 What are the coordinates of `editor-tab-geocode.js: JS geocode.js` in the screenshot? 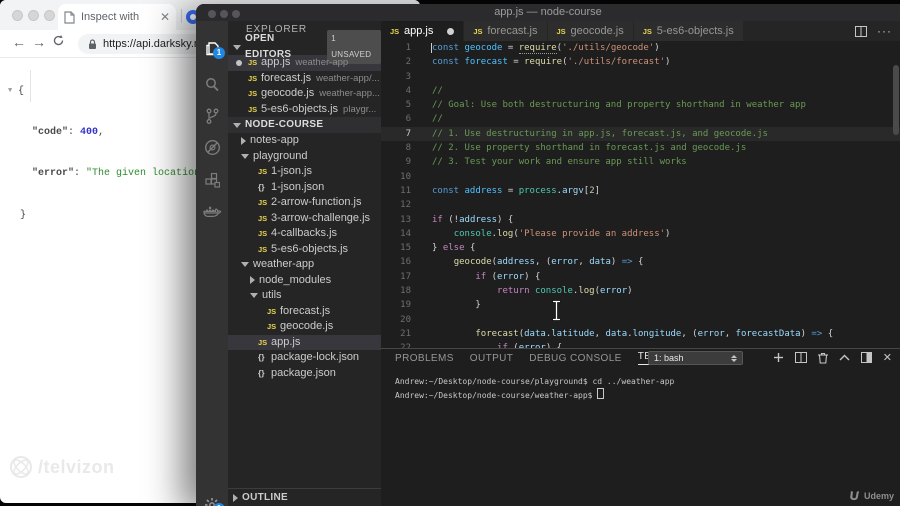 It's located at (590, 31).